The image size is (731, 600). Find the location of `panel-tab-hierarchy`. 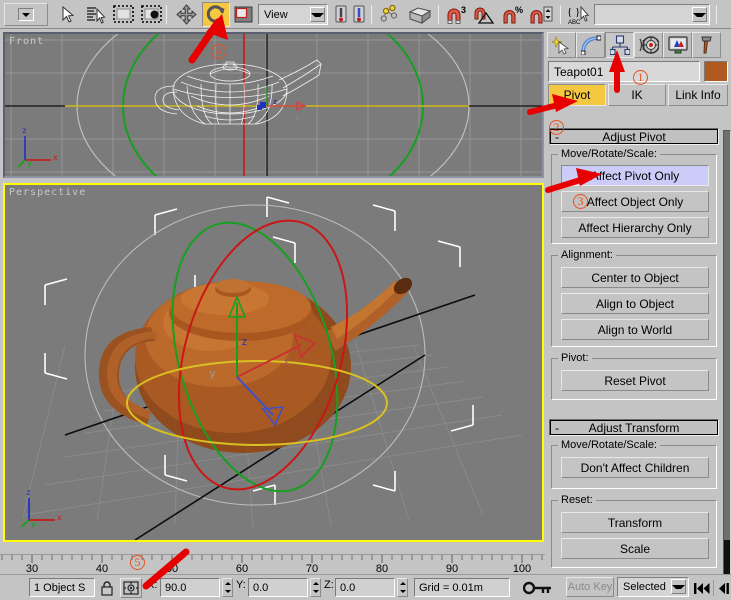

panel-tab-hierarchy is located at coordinates (619, 45).